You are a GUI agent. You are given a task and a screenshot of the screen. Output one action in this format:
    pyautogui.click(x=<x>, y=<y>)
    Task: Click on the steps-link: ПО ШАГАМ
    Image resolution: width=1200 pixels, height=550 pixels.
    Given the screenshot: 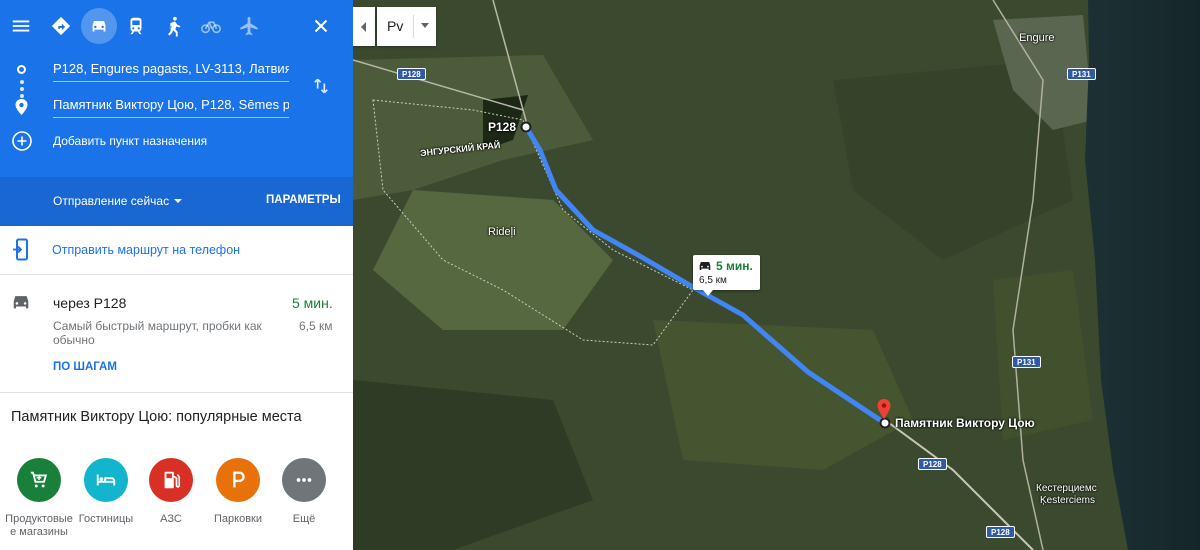 What is the action you would take?
    pyautogui.click(x=85, y=367)
    